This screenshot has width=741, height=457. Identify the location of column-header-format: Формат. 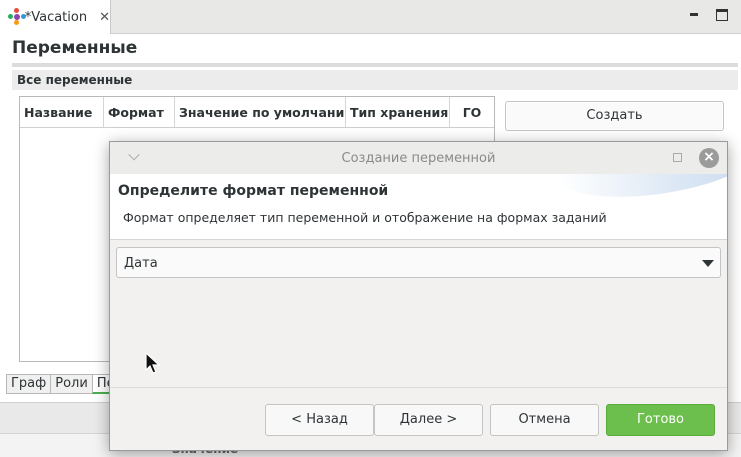
(139, 112).